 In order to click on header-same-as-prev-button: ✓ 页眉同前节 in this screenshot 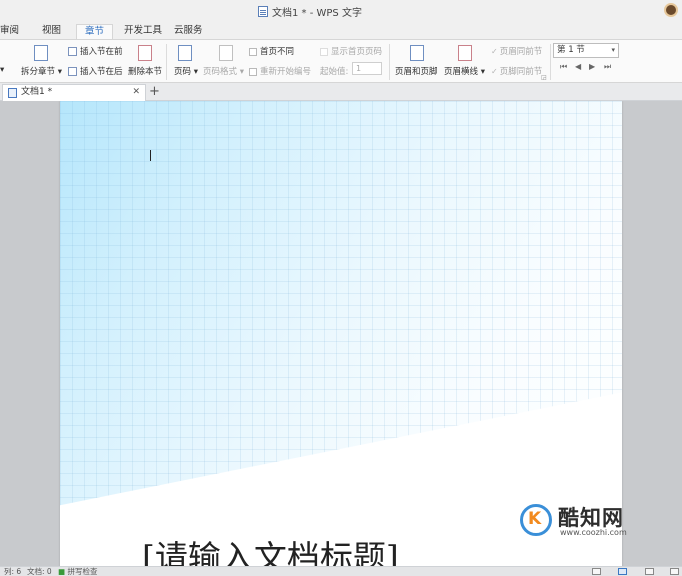, I will do `click(516, 51)`.